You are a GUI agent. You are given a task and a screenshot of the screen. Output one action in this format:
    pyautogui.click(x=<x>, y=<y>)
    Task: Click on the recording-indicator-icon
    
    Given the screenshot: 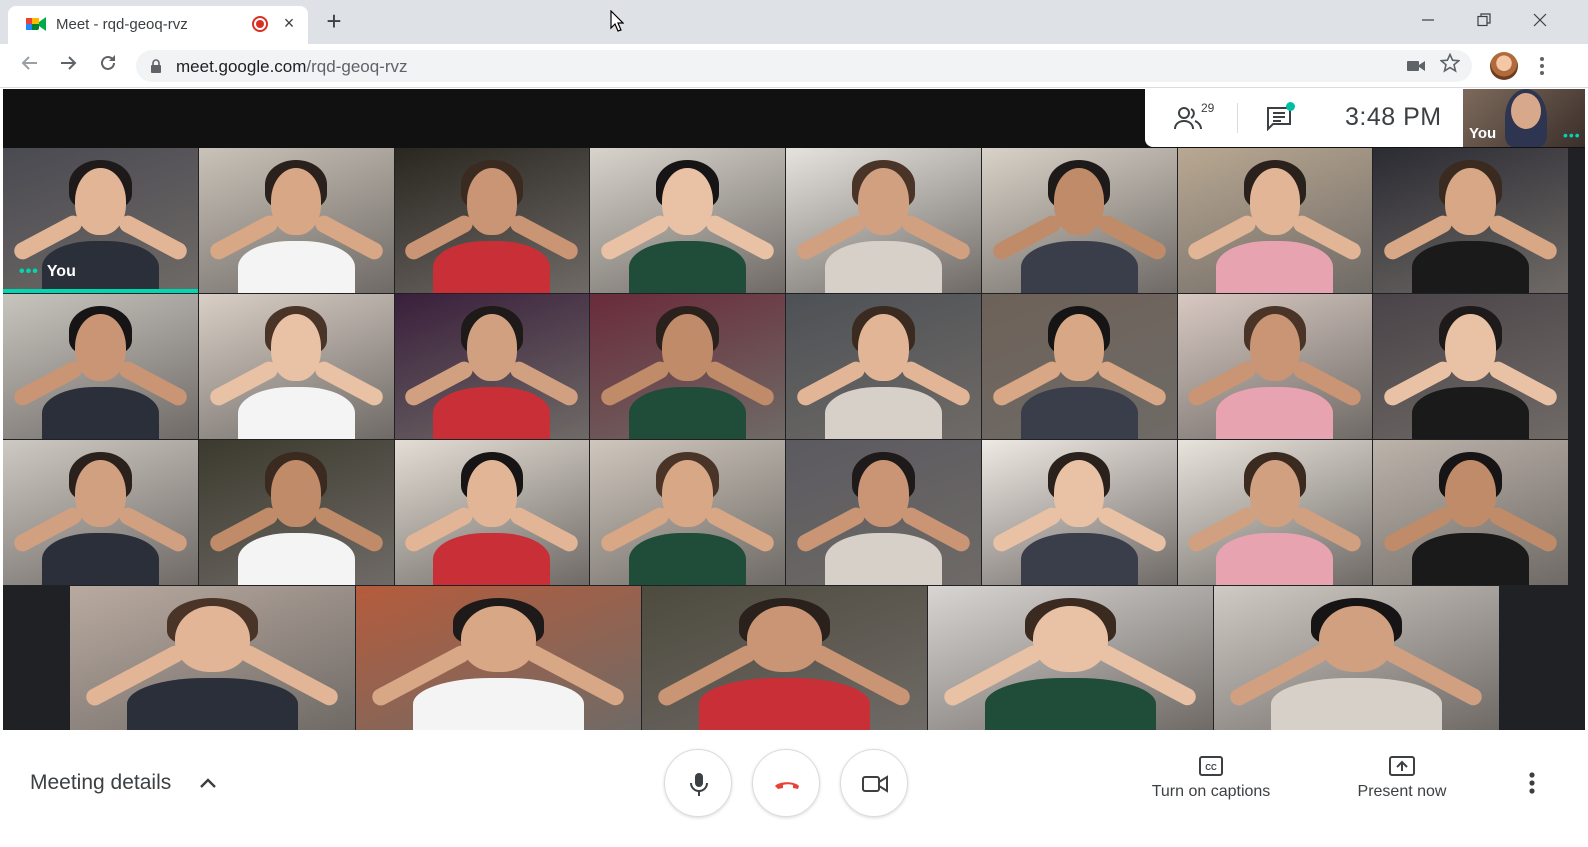 What is the action you would take?
    pyautogui.click(x=260, y=24)
    